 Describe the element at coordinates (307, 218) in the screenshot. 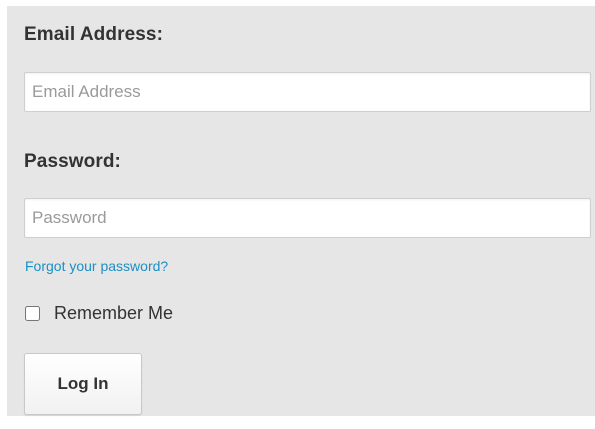

I see `password-input` at that location.